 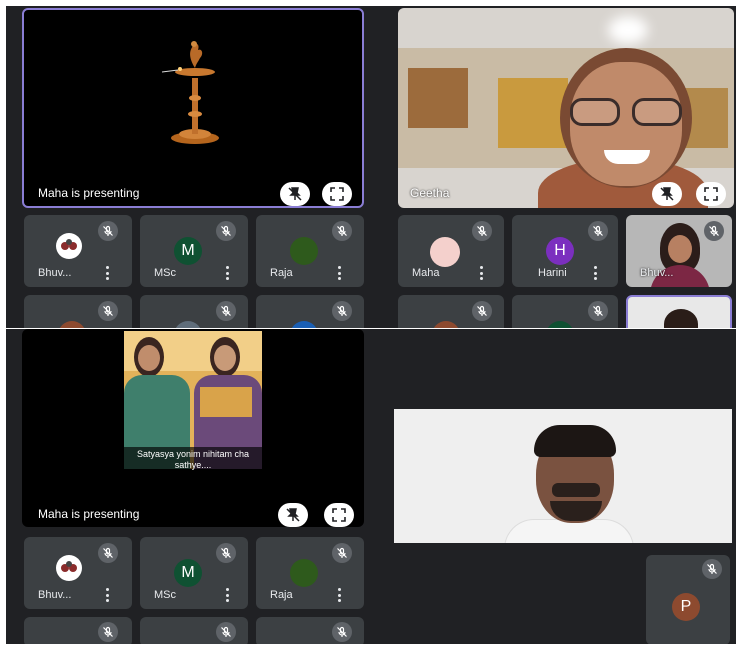 I want to click on presentation-tile: Maha is presenting, so click(x=193, y=108).